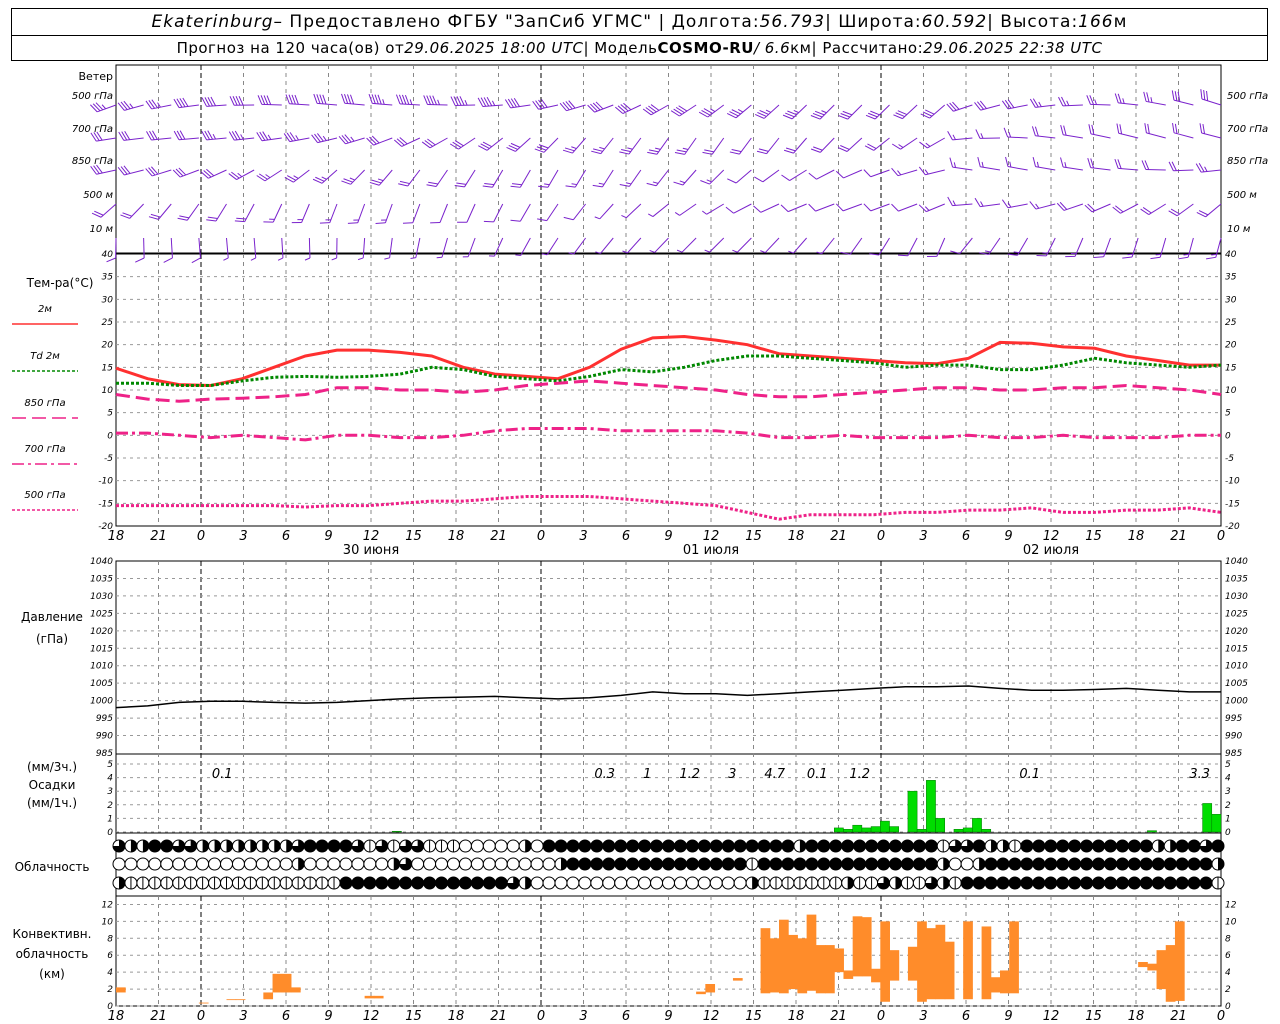  I want to click on pressure-tick-label: 1005, so click(101, 684).